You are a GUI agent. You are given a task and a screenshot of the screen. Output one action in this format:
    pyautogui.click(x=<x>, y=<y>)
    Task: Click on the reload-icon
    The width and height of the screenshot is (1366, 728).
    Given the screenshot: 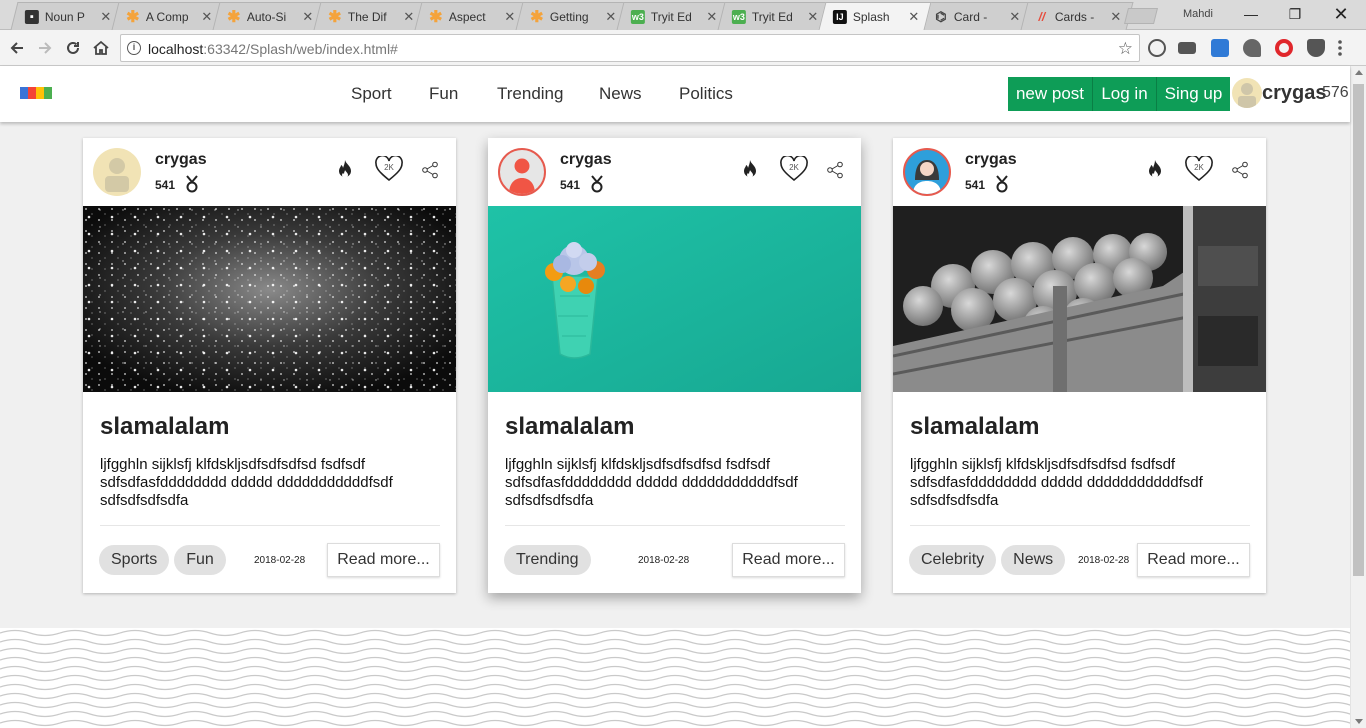 What is the action you would take?
    pyautogui.click(x=73, y=48)
    